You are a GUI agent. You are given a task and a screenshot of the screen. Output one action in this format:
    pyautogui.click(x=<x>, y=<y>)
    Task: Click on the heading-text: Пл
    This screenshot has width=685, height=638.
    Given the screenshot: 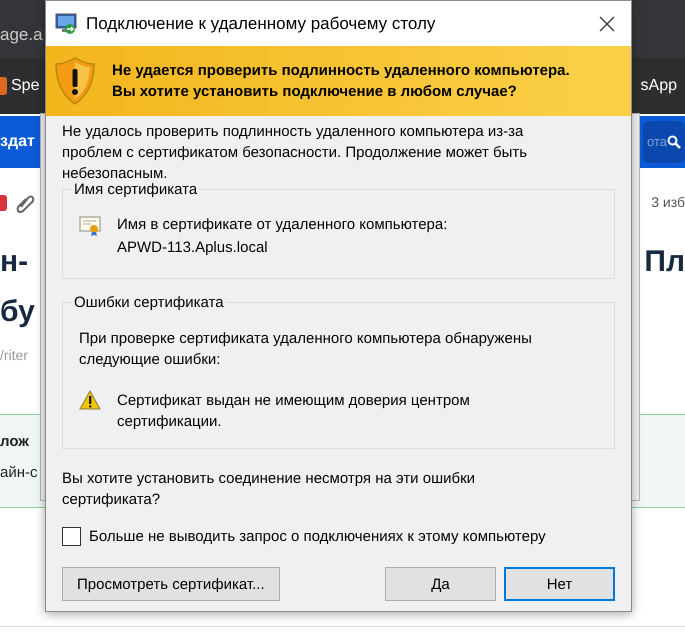 What is the action you would take?
    pyautogui.click(x=664, y=262)
    